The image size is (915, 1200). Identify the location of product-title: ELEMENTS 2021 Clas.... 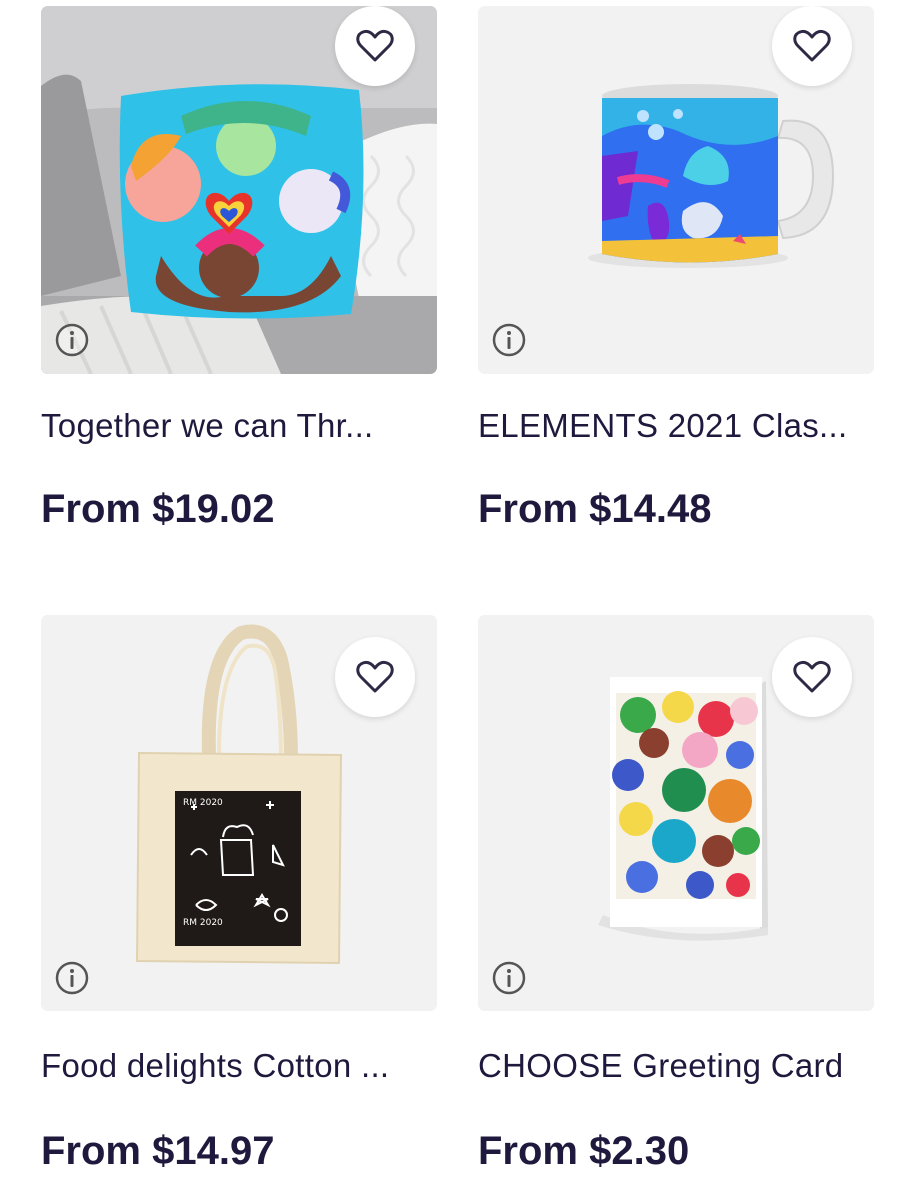
(676, 426).